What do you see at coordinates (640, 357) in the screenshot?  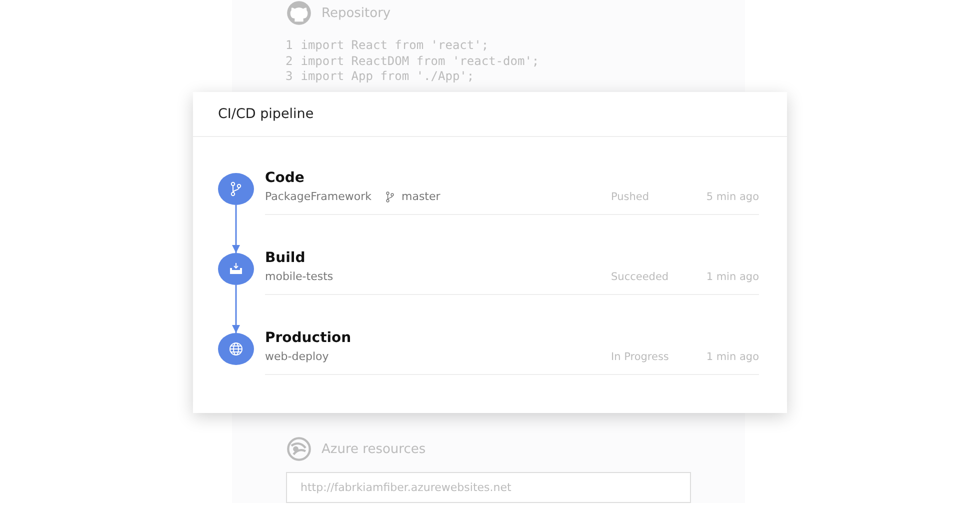 I see `step-status: In Progress` at bounding box center [640, 357].